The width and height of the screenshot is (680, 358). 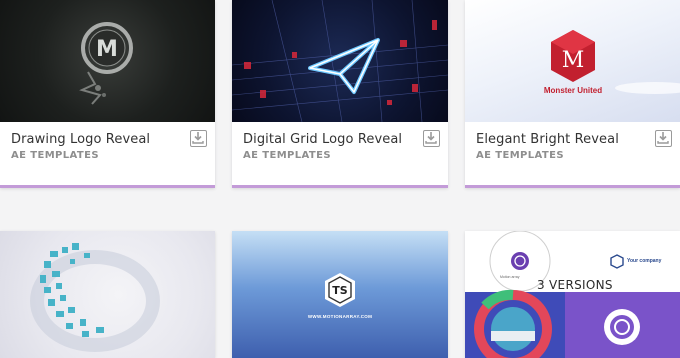 I want to click on thumbnail-three-versions: Motion array Your company 3 VERSIONS, so click(x=572, y=294).